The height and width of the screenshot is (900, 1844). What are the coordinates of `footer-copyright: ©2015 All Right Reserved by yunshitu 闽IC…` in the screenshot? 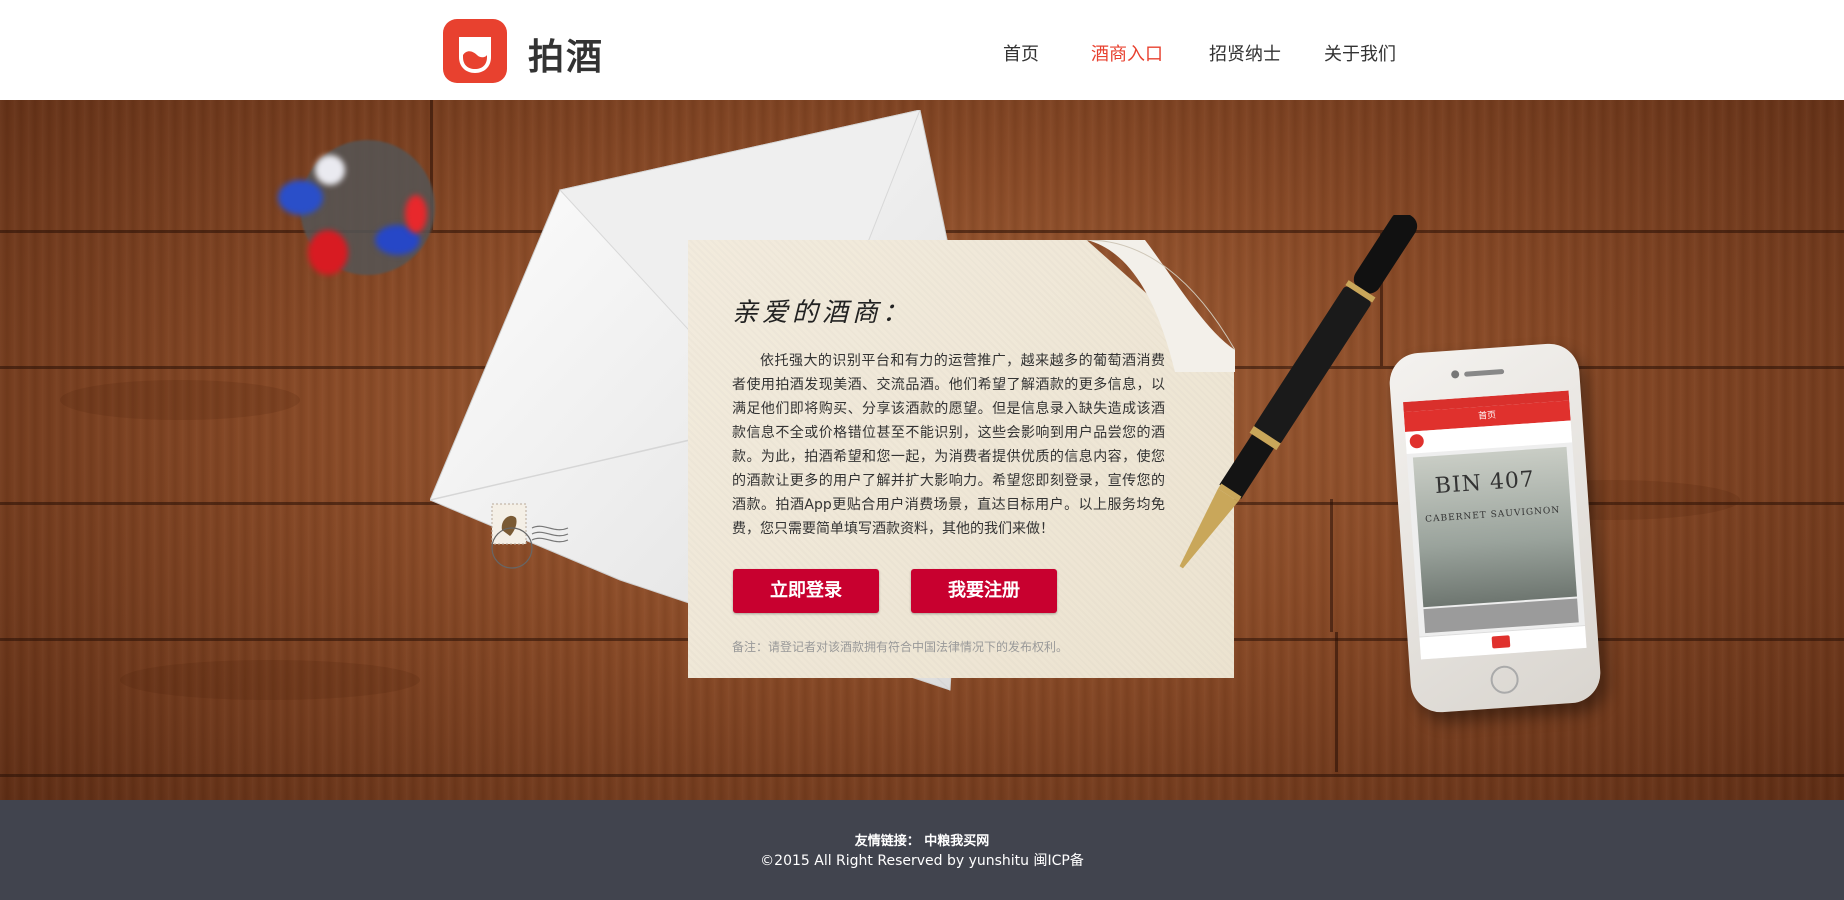 It's located at (922, 861).